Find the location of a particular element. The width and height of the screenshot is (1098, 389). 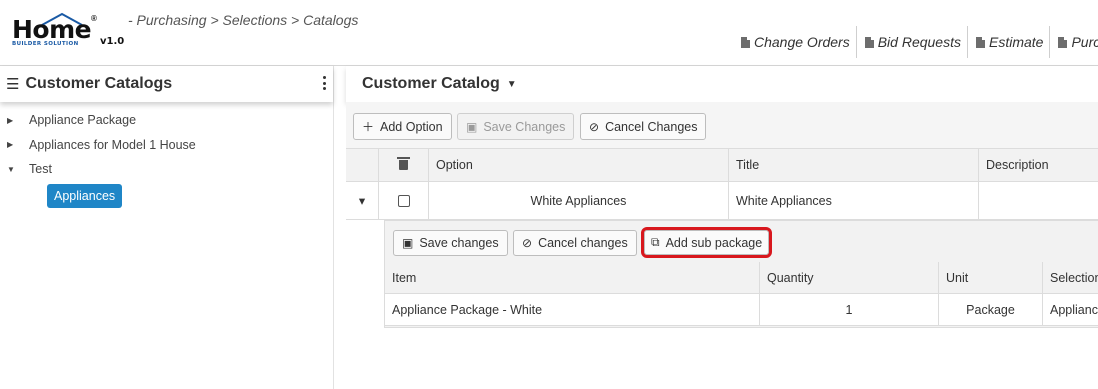

unit-cell: Package is located at coordinates (990, 309).